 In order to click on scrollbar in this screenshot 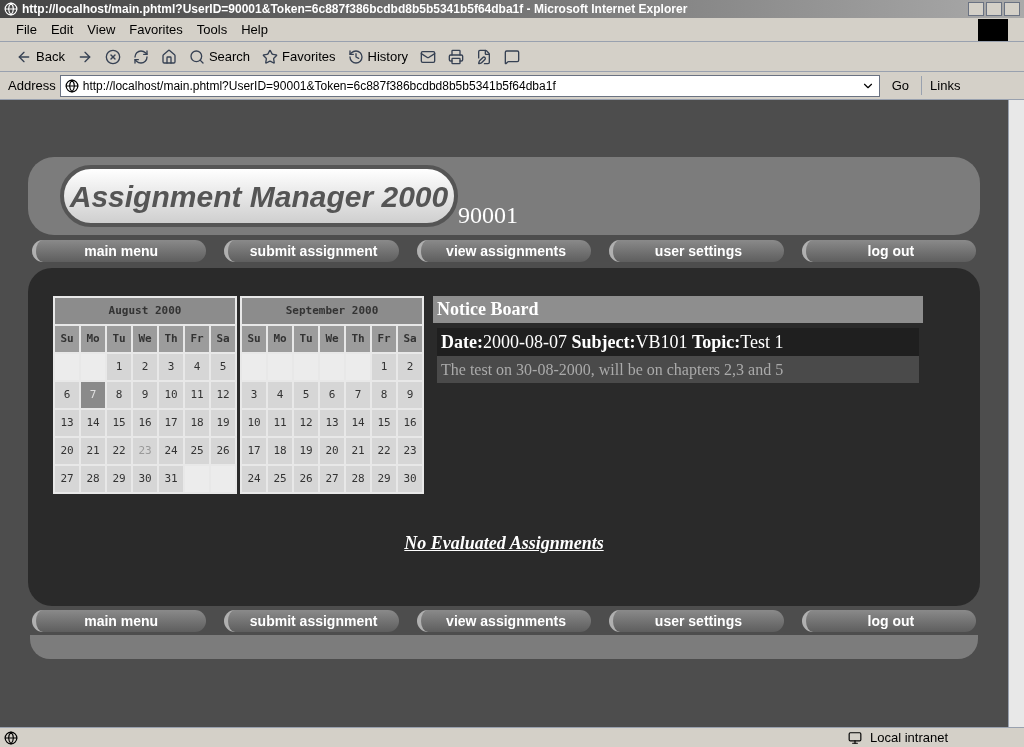, I will do `click(1016, 413)`.